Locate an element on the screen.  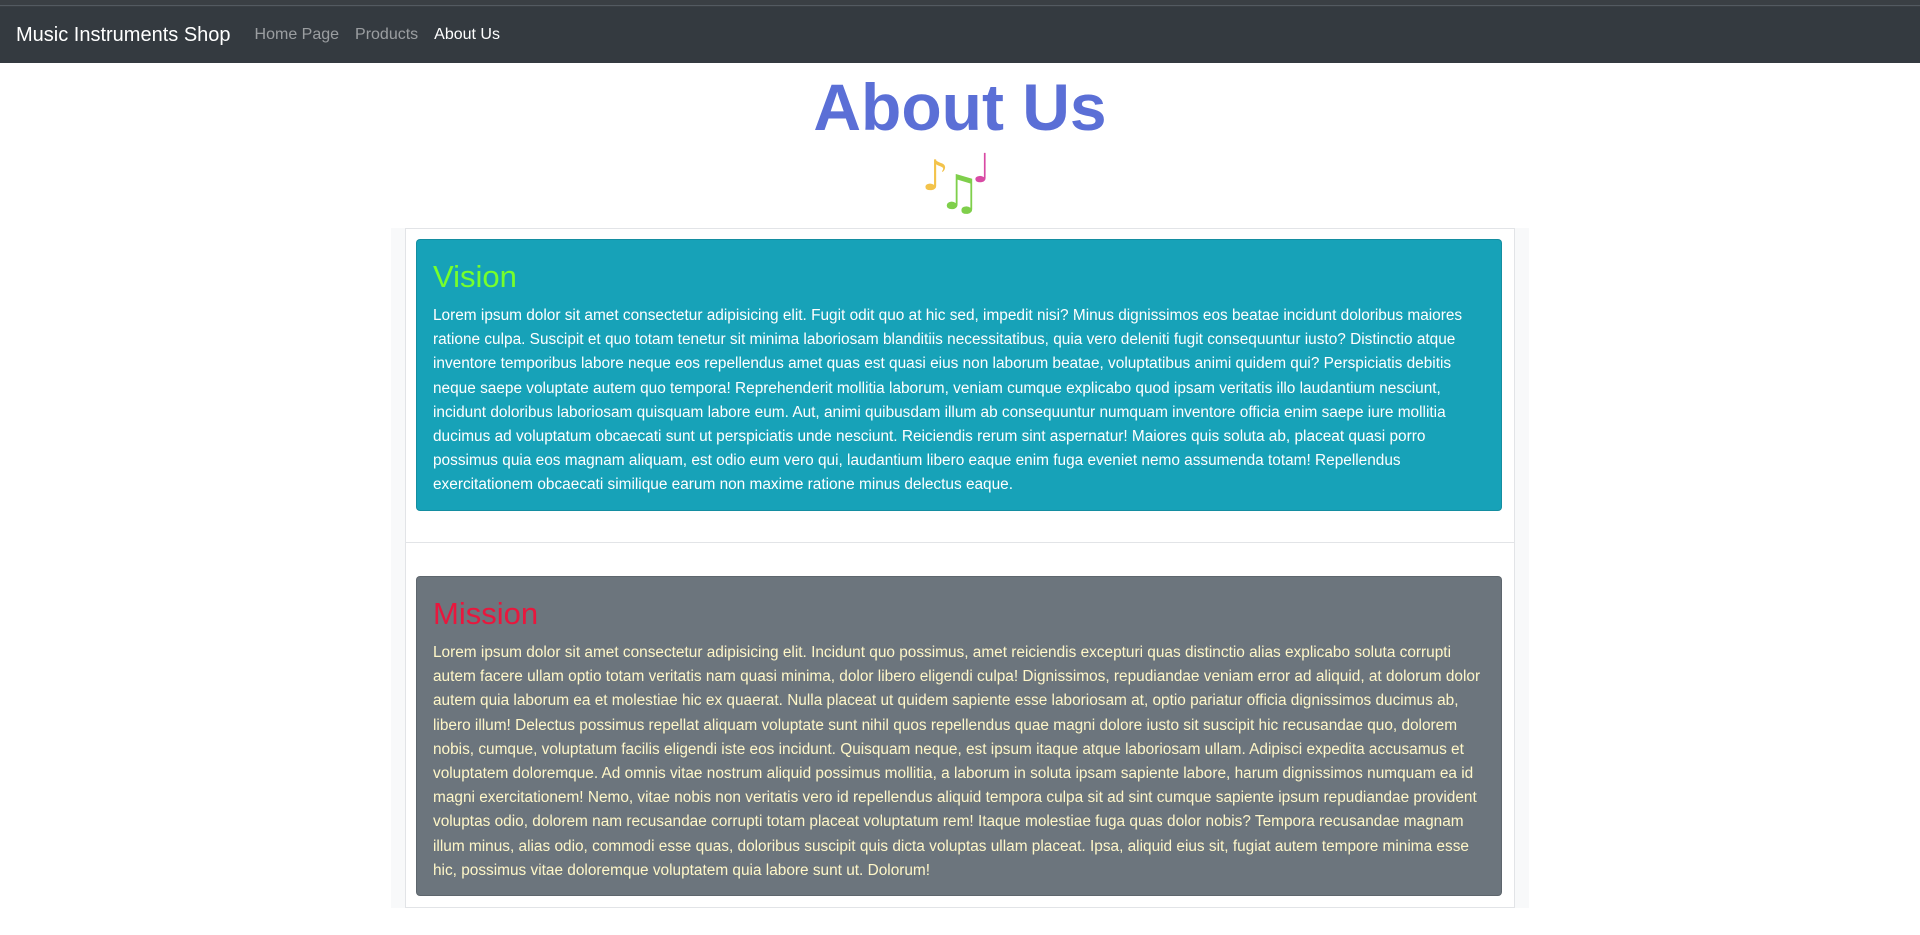
page-title: About Us is located at coordinates (960, 107).